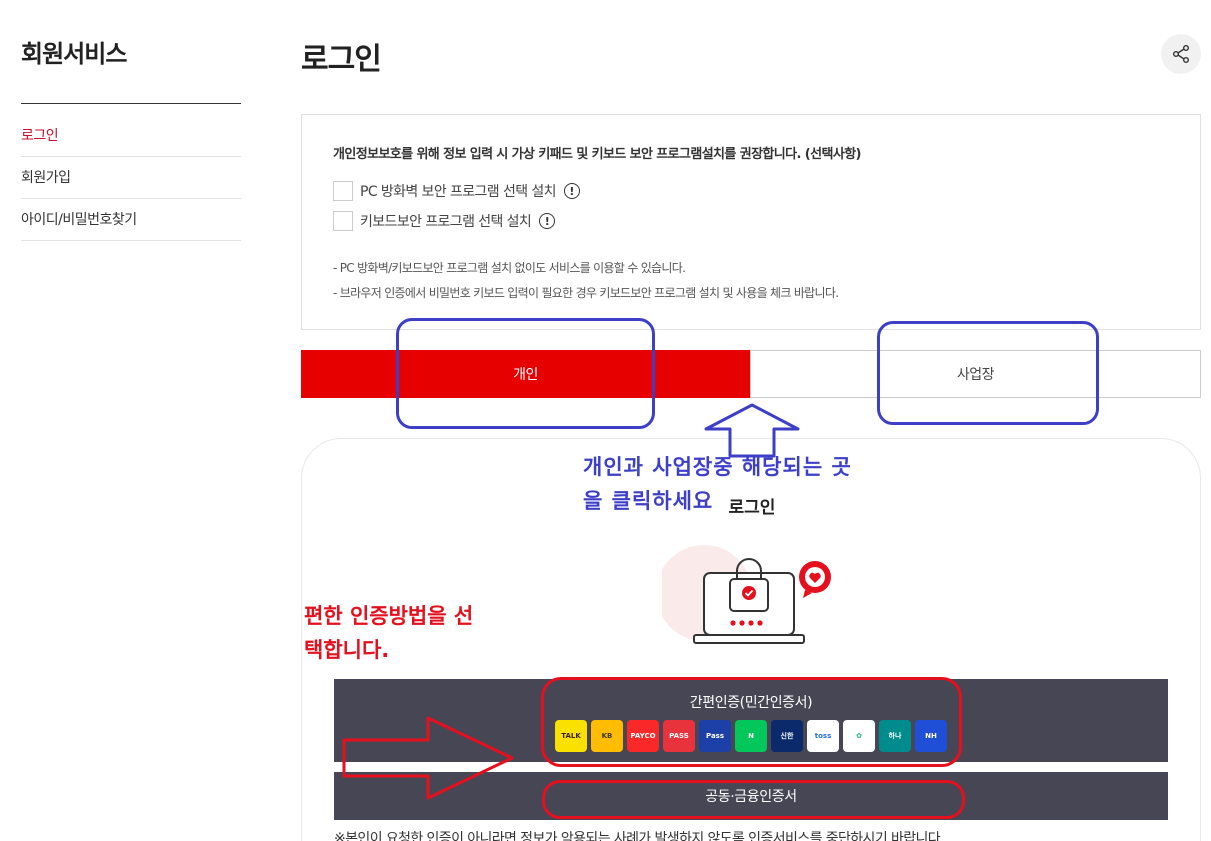  I want to click on pass-icon: PASS, so click(679, 736).